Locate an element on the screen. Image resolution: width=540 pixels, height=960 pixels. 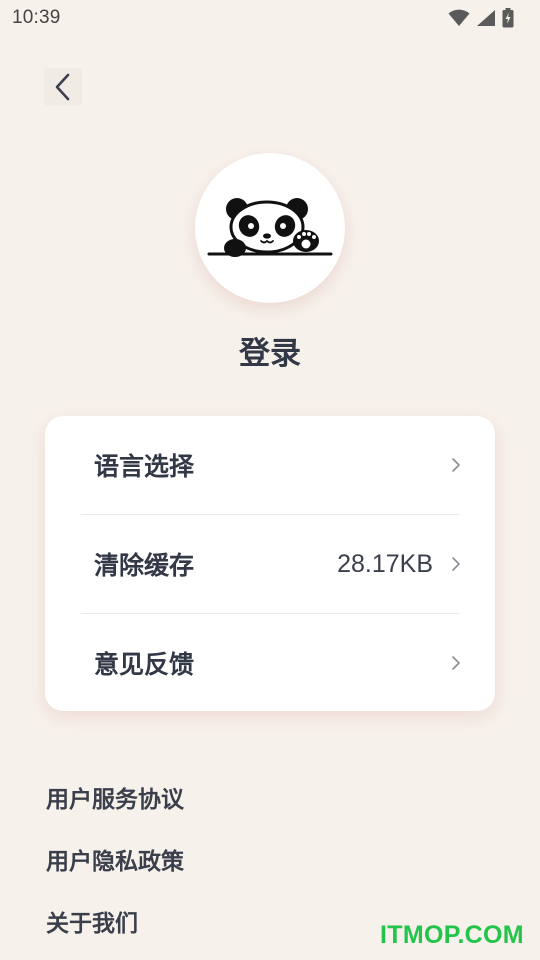
clear-cache-row: 清除缓存 28.17KB is located at coordinates (270, 564).